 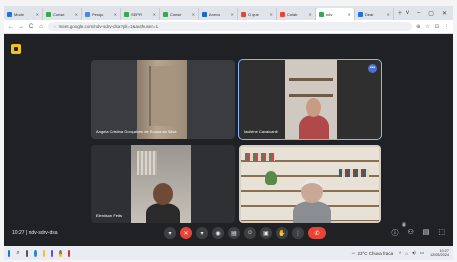 What do you see at coordinates (353, 252) in the screenshot?
I see `weather-icon: ☁` at bounding box center [353, 252].